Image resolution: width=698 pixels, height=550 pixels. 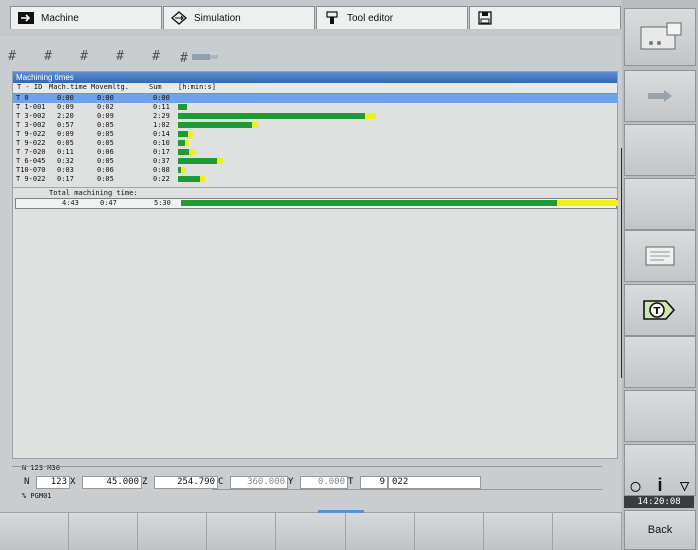 I want to click on softkey-bar, so click(x=311, y=531).